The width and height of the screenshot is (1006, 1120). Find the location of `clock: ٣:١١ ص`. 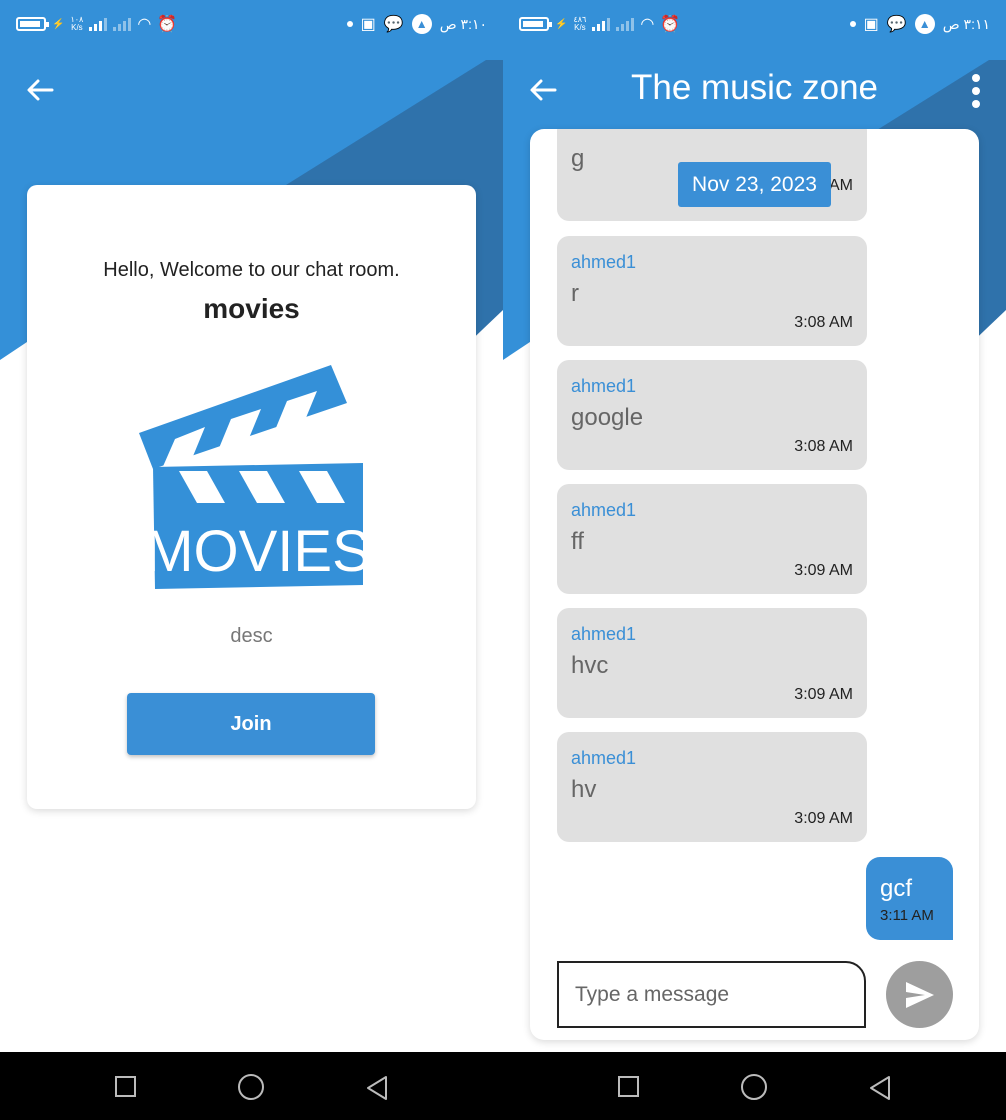

clock: ٣:١١ ص is located at coordinates (966, 23).